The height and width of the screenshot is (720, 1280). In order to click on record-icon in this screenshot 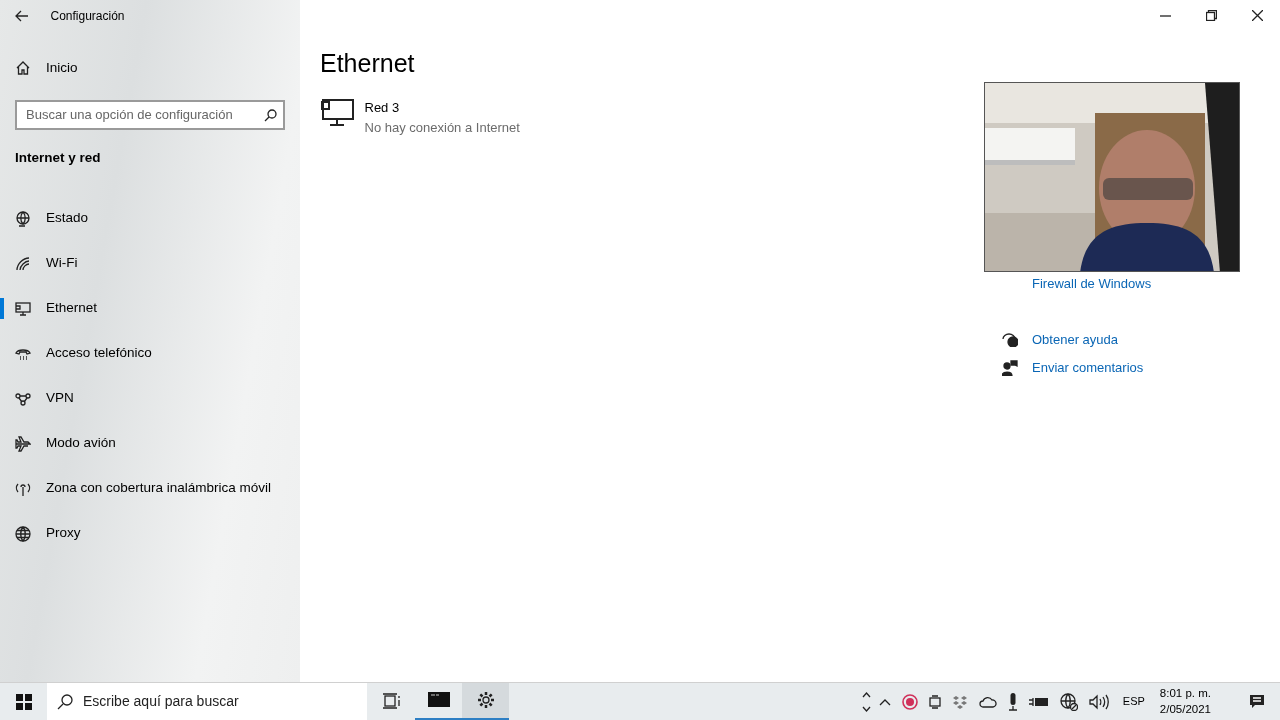, I will do `click(909, 701)`.